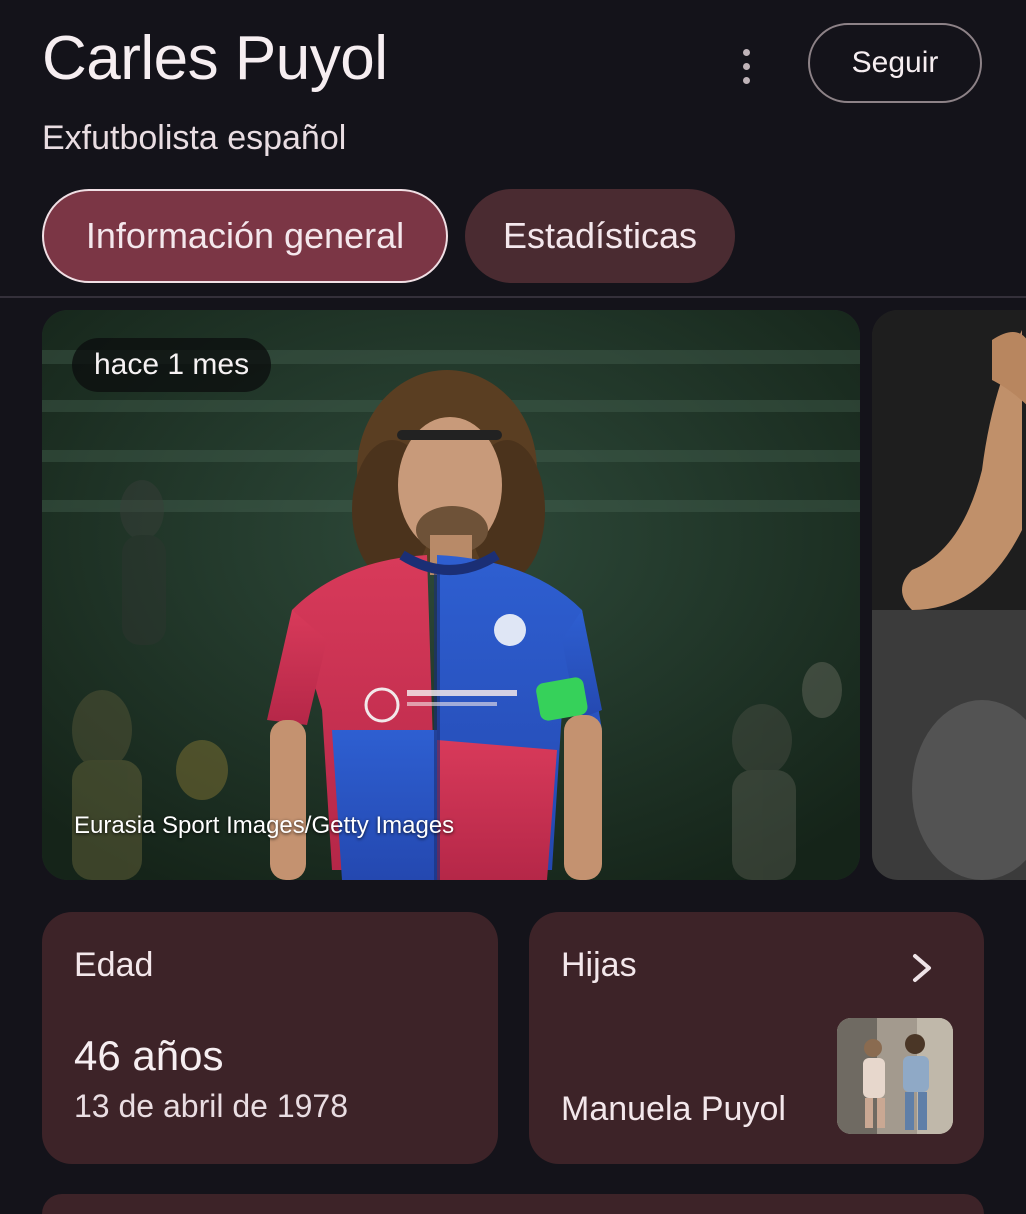  What do you see at coordinates (673, 1109) in the screenshot?
I see `daughter-name: Manuela Puyol` at bounding box center [673, 1109].